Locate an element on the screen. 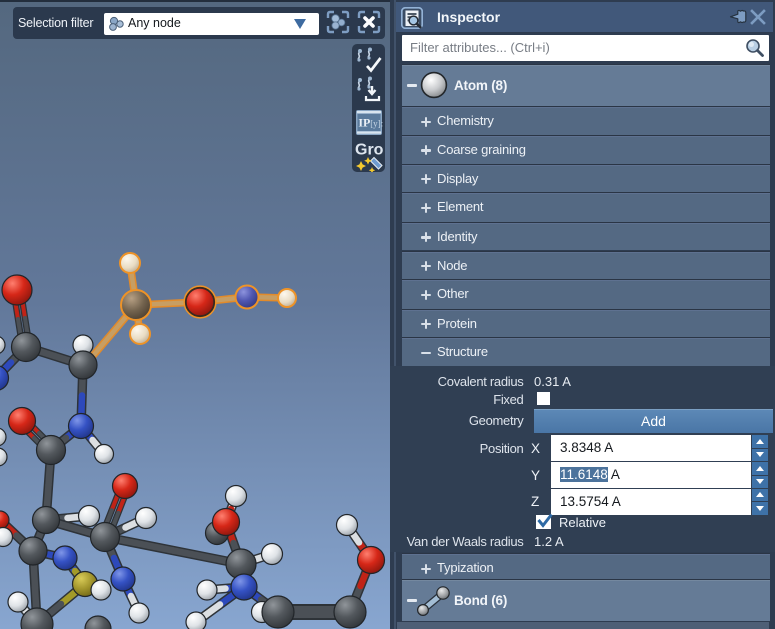 This screenshot has height=629, width=775. svg-text: Gro is located at coordinates (369, 150).